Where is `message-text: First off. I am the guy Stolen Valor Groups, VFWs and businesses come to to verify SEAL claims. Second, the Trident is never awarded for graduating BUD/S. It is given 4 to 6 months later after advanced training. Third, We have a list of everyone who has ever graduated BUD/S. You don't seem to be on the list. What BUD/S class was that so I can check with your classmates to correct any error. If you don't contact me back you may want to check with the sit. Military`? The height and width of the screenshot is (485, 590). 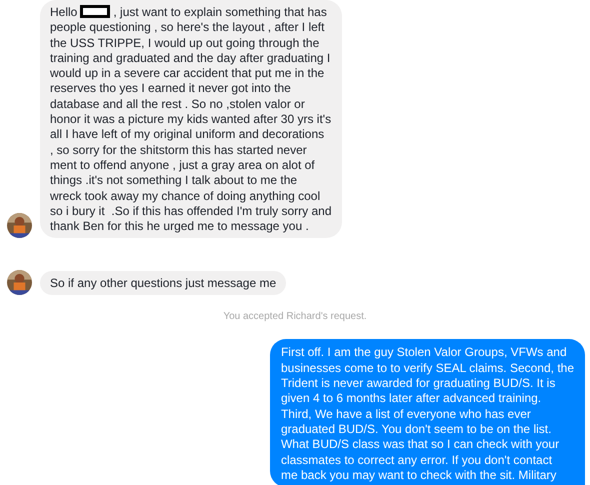 message-text: First off. I am the guy Stolen Valor Groups, VFWs and businesses come to to verify SEAL claims. Second, the Trident is never awarded for graduating BUD/S. It is given 4 to 6 months later after advanced training. Third, We have a list of everyone who has ever graduated BUD/S. You don't seem to be on the list. What BUD/S class was that so I can check with your classmates to correct any error. If you don't contact me back you may want to check with the sit. Military is located at coordinates (427, 413).